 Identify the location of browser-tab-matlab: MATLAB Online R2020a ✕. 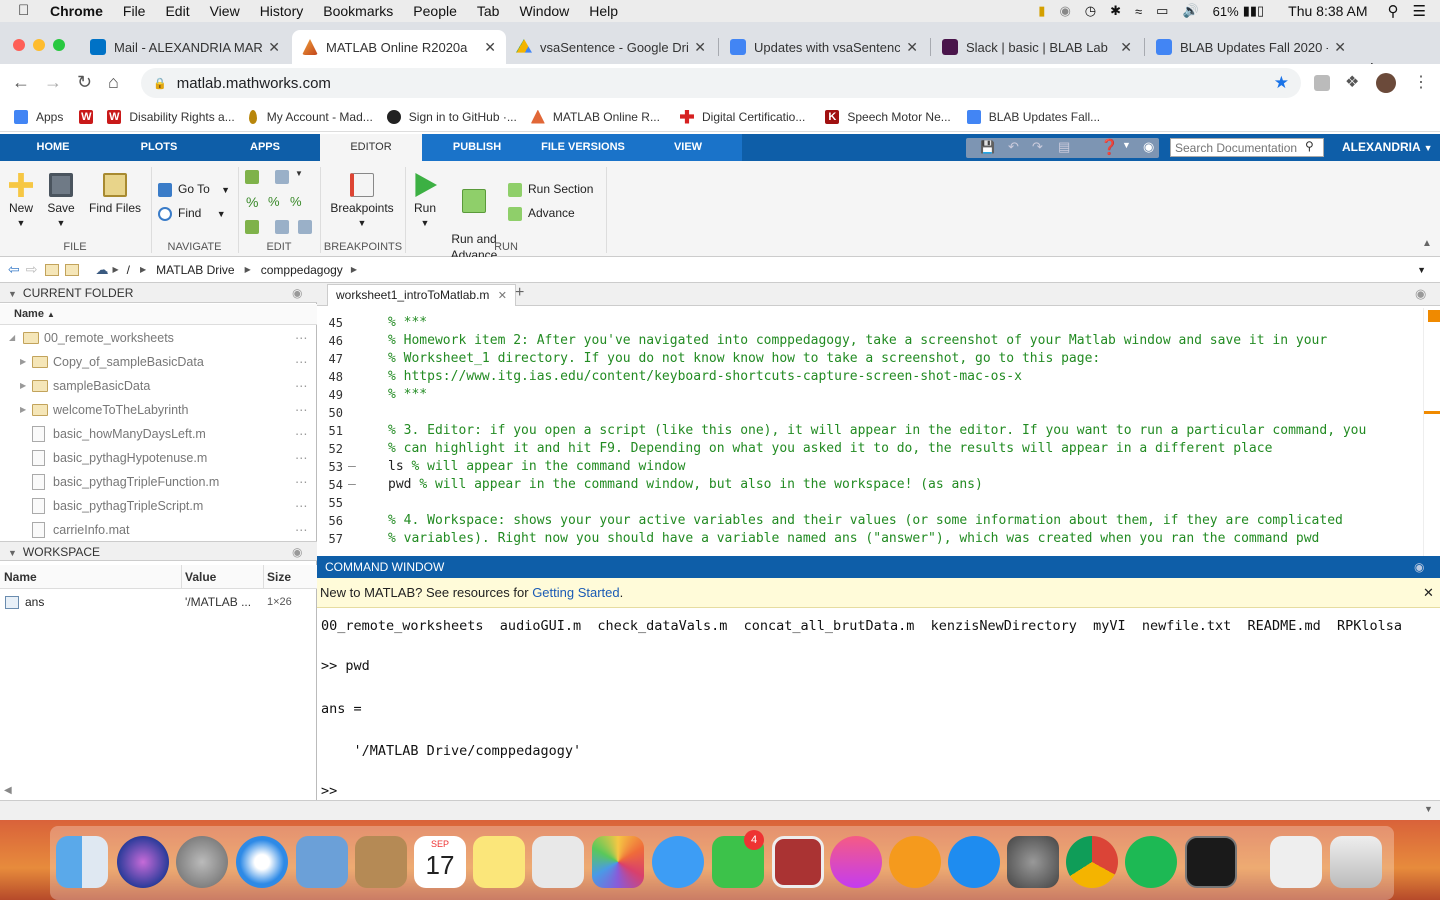
(399, 47).